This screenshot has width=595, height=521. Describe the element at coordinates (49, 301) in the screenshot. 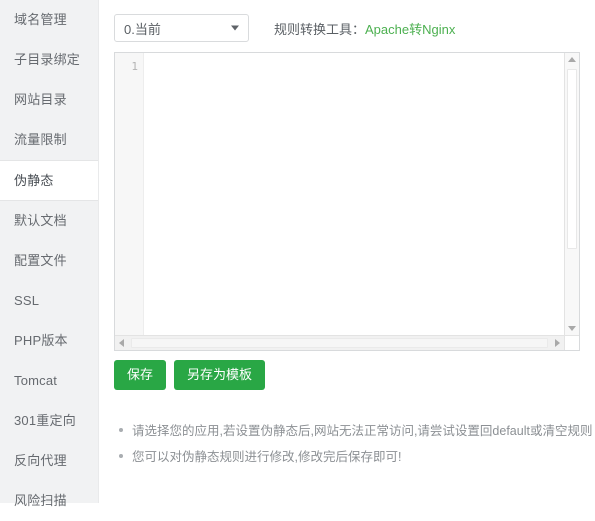

I see `sidebar-item-ssl: SSL` at that location.